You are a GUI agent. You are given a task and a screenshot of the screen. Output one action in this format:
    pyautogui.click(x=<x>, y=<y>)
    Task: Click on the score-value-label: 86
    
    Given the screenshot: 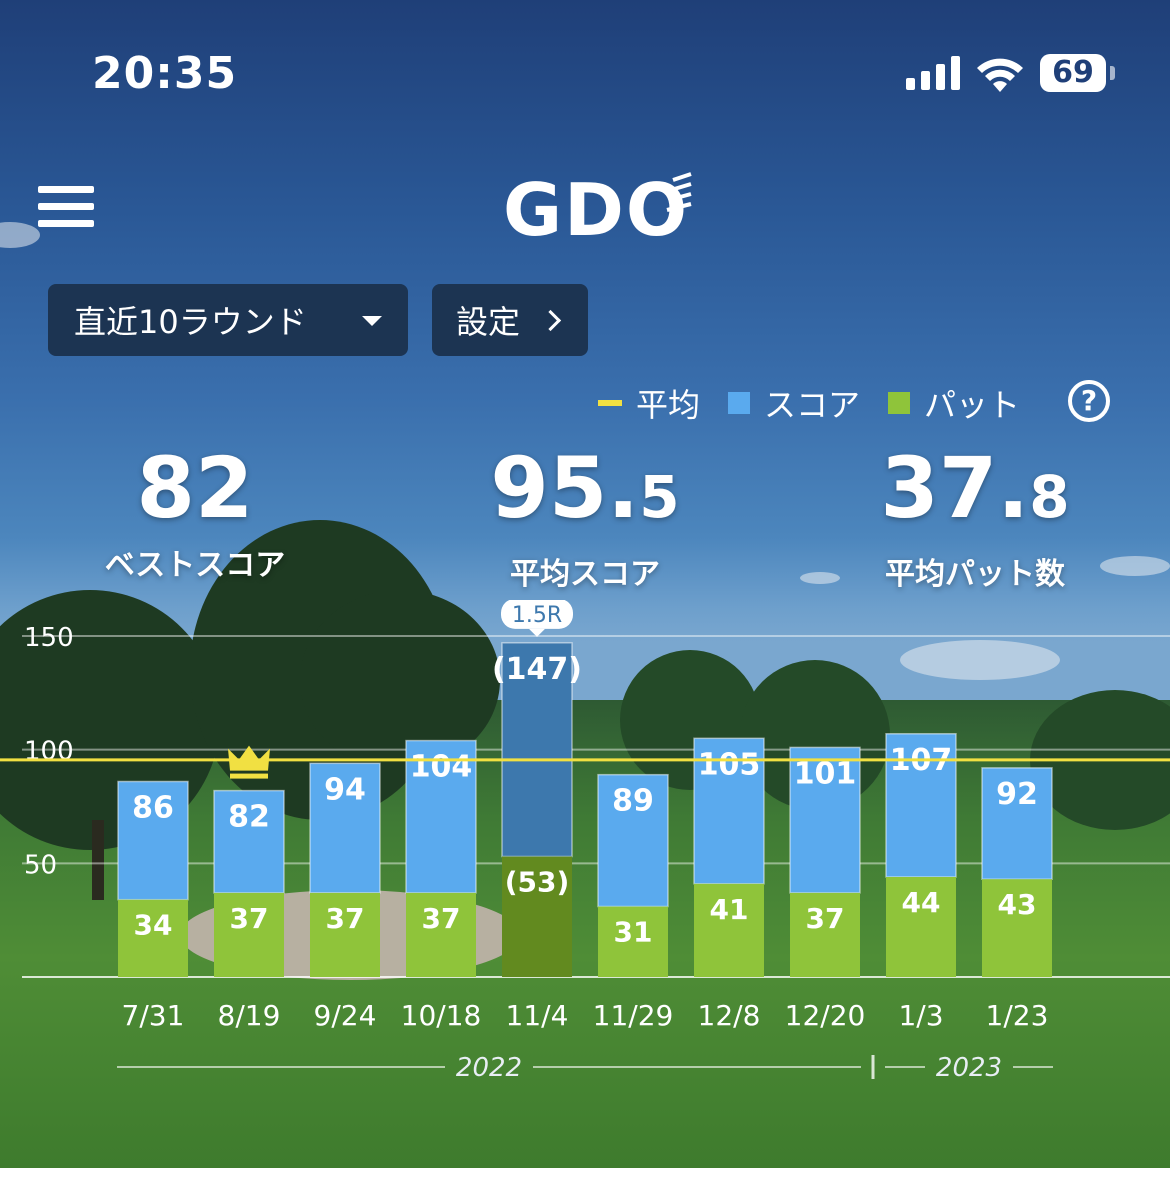 What is the action you would take?
    pyautogui.click(x=153, y=807)
    